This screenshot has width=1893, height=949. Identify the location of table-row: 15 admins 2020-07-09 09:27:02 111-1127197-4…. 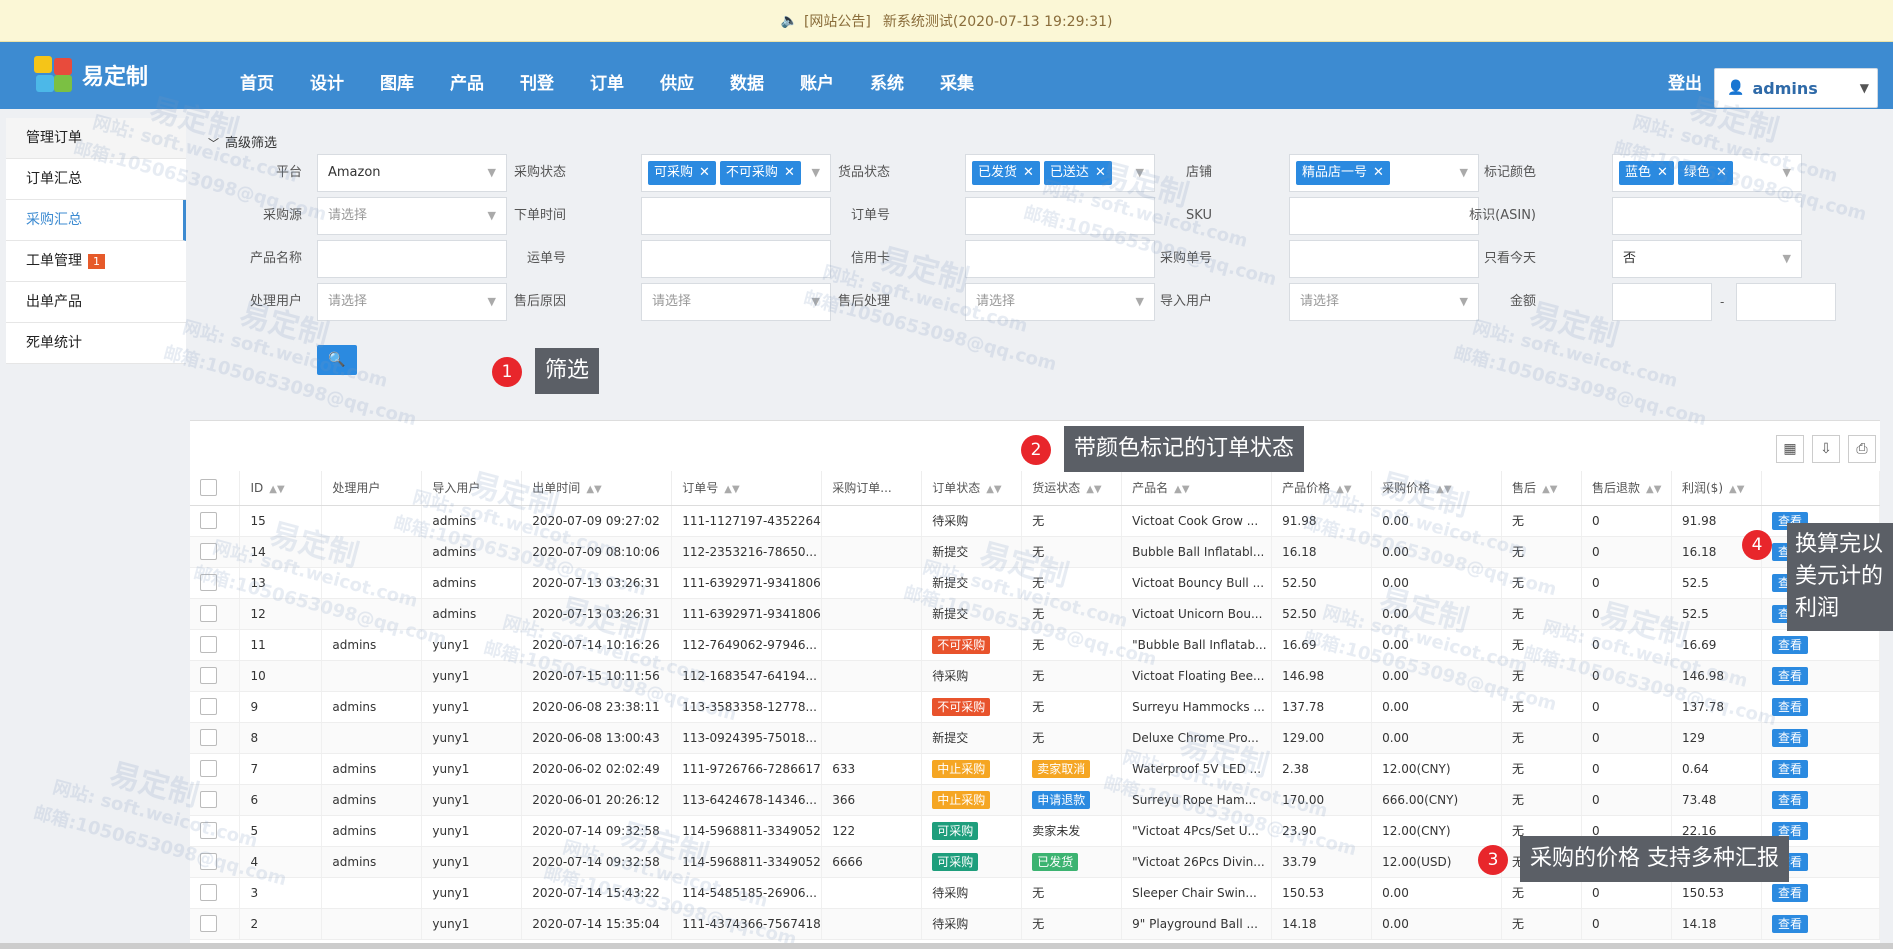
(1035, 521).